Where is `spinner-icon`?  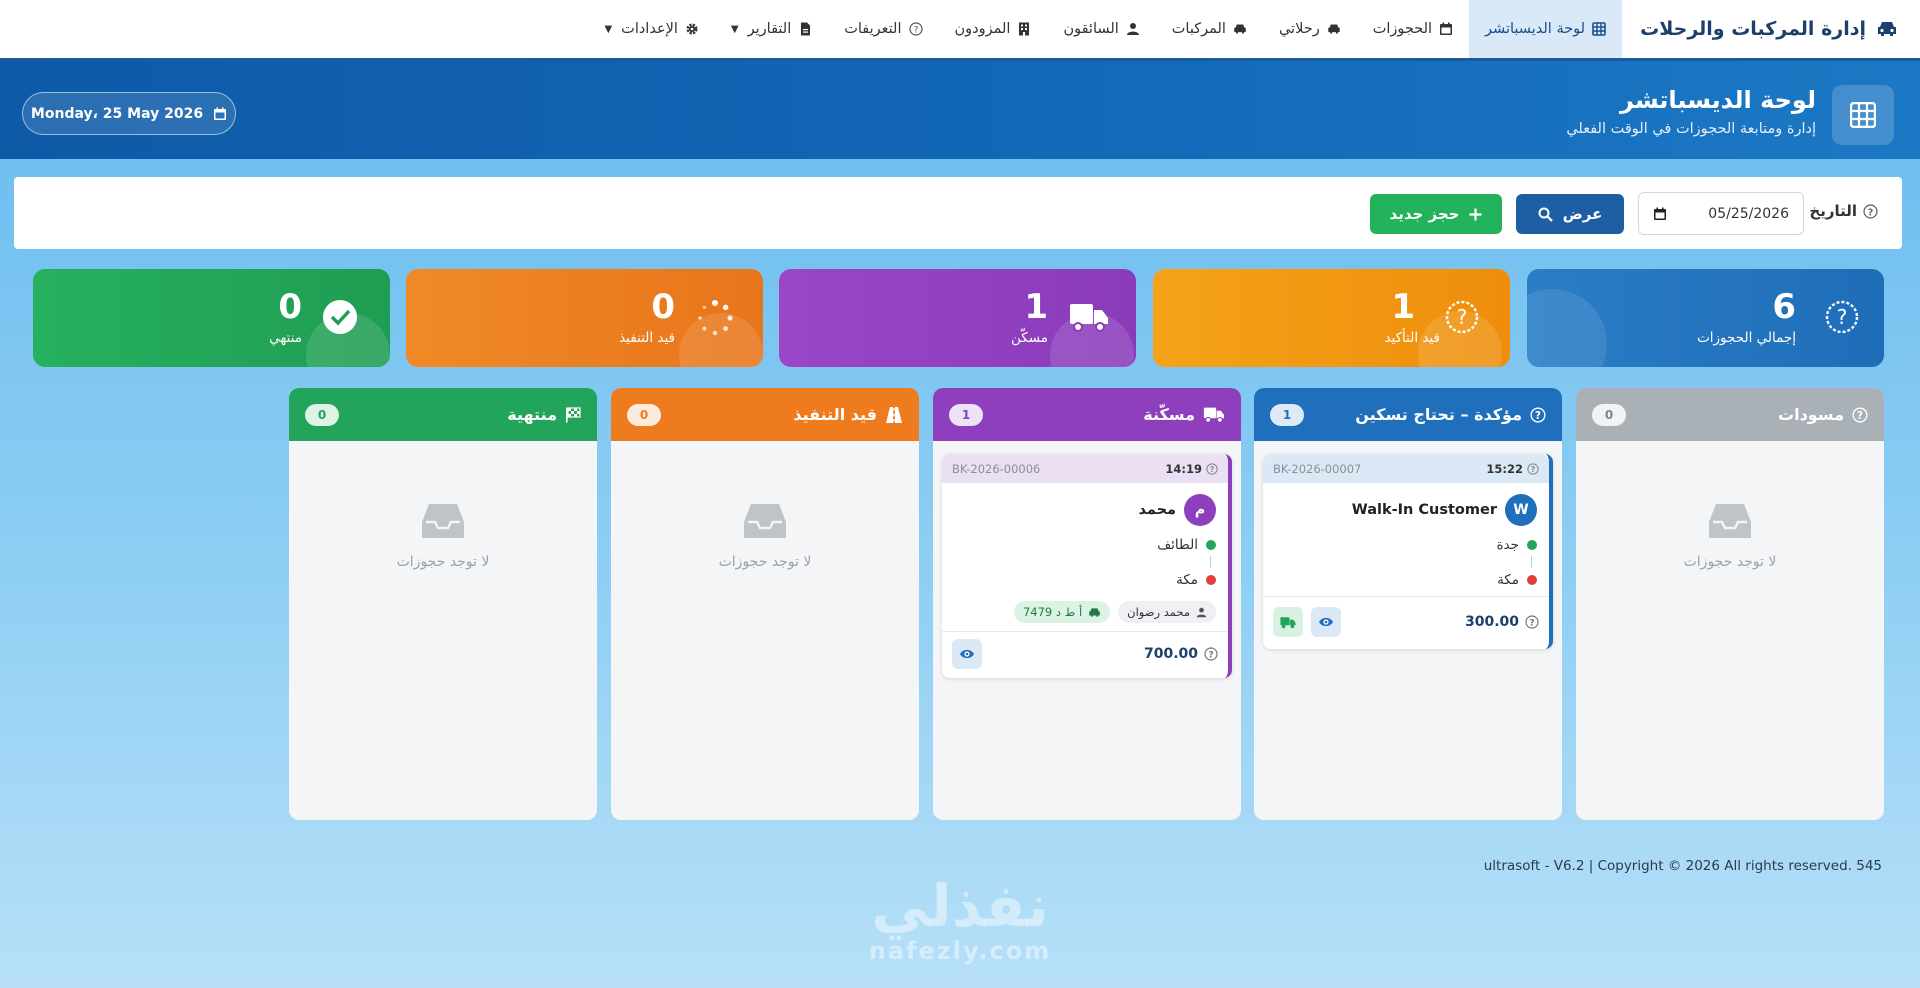 spinner-icon is located at coordinates (715, 318).